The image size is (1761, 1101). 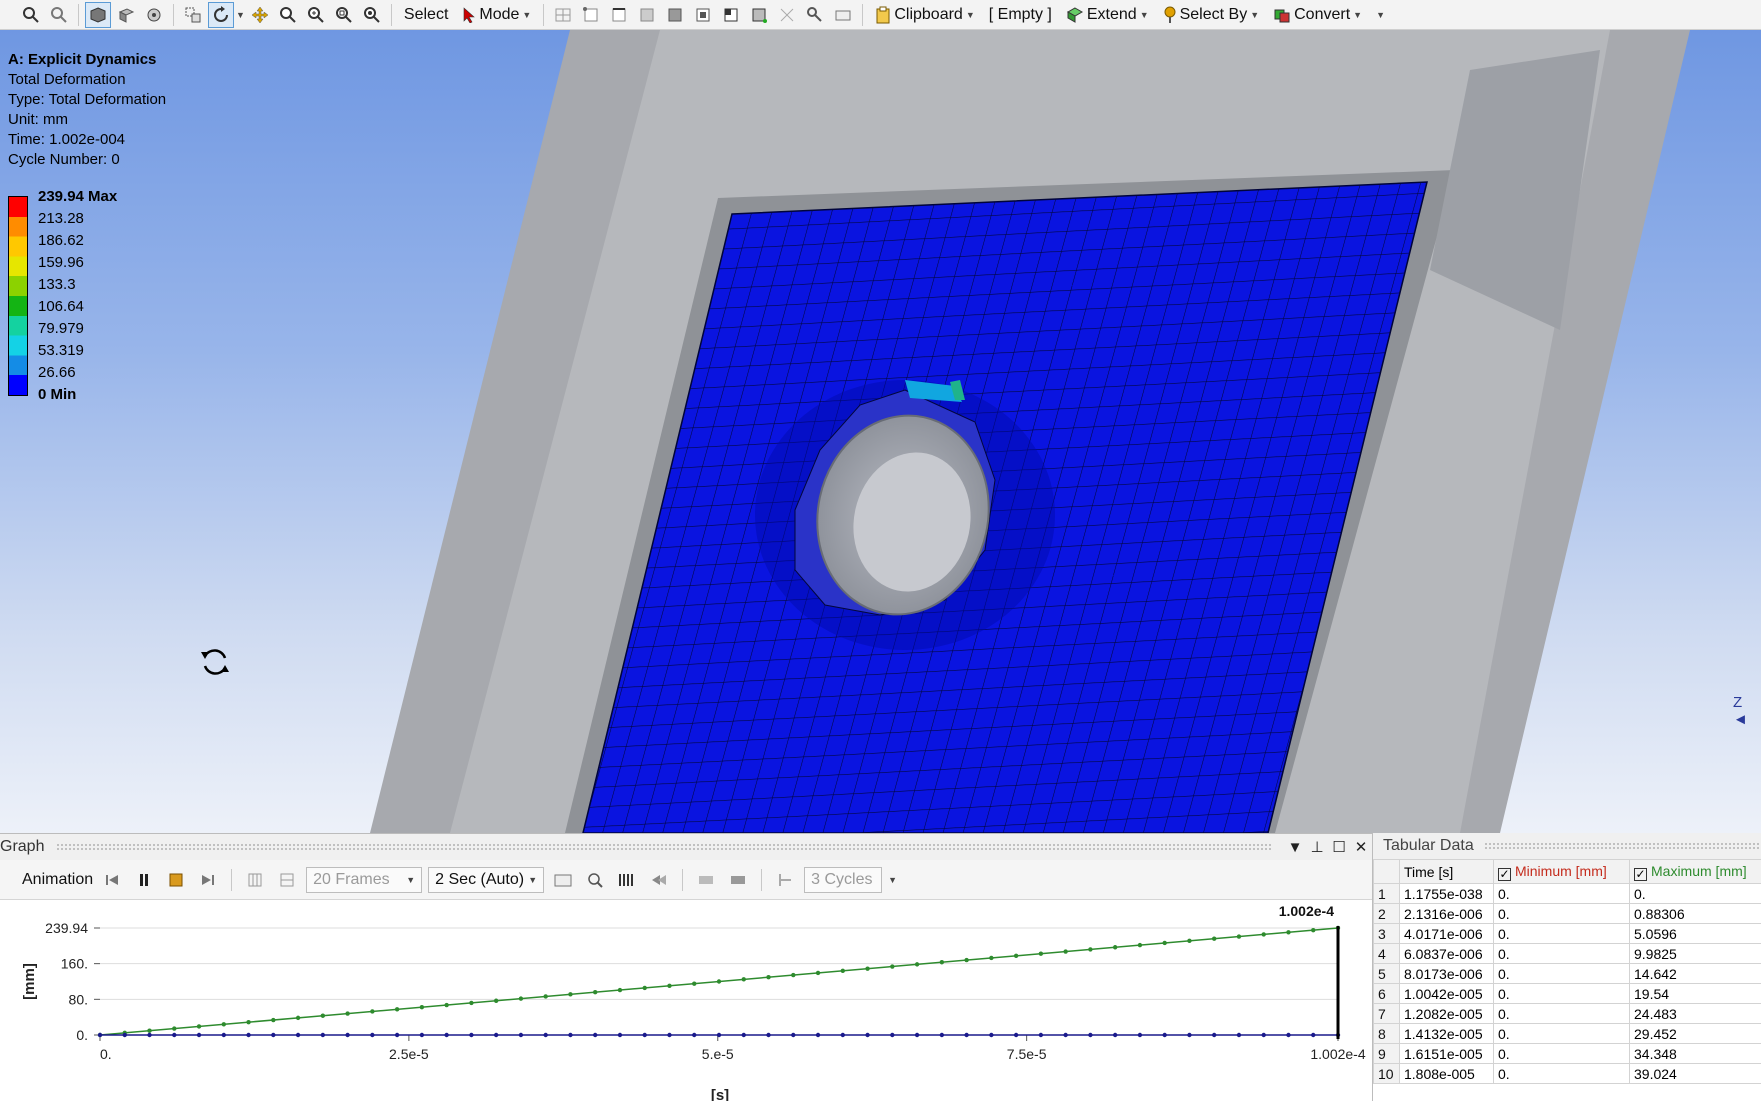 I want to click on cycles-dropdown: 3 Cycles, so click(x=843, y=879).